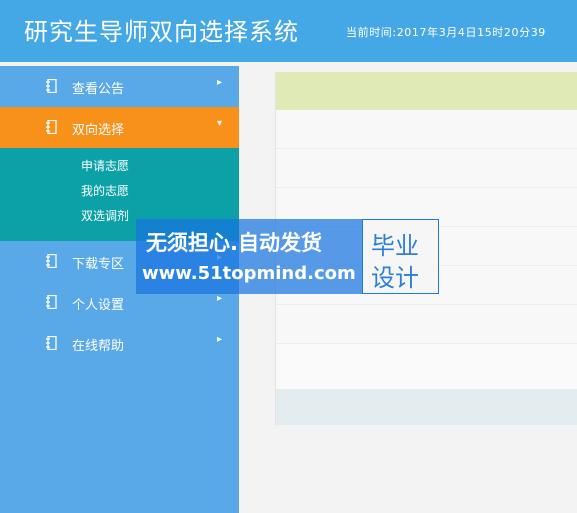  Describe the element at coordinates (234, 243) in the screenshot. I see `watermark-slogan: 无须担心.自动发货` at that location.